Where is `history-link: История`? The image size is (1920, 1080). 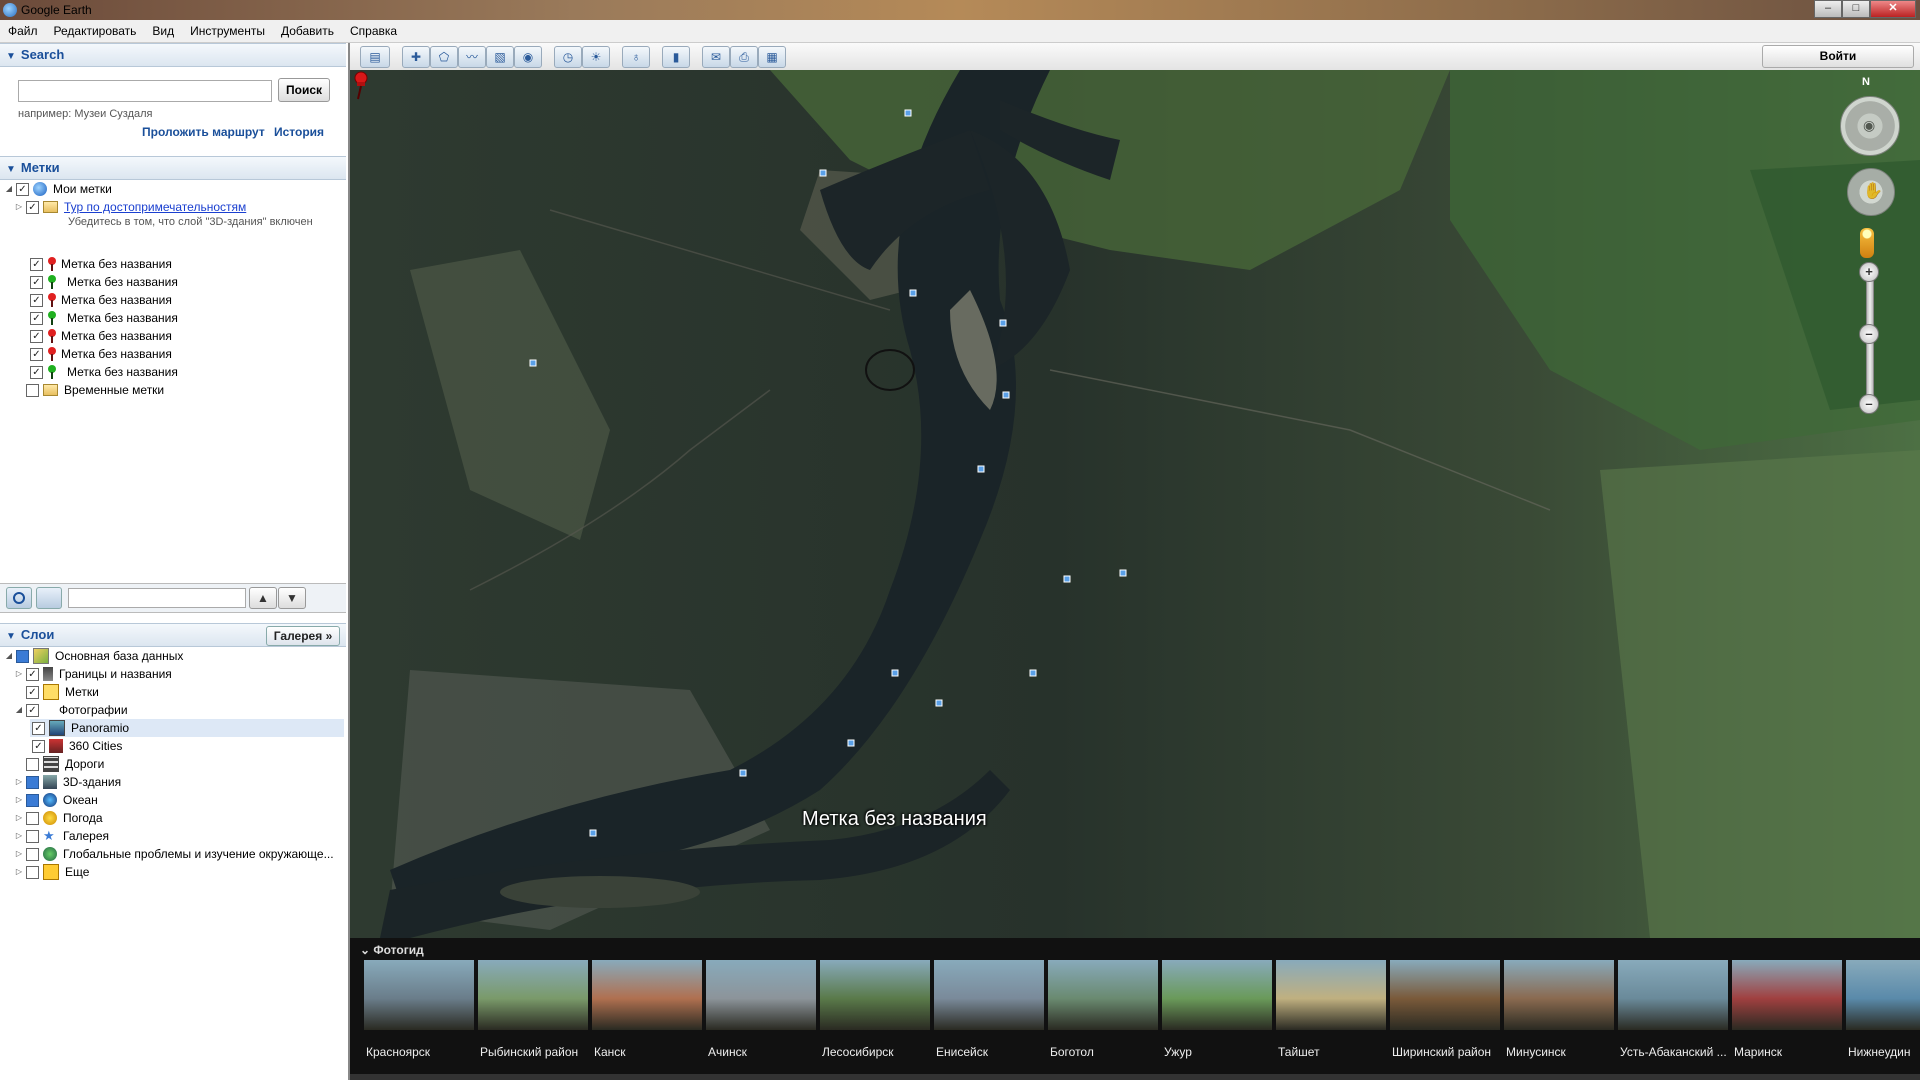 history-link: История is located at coordinates (299, 132).